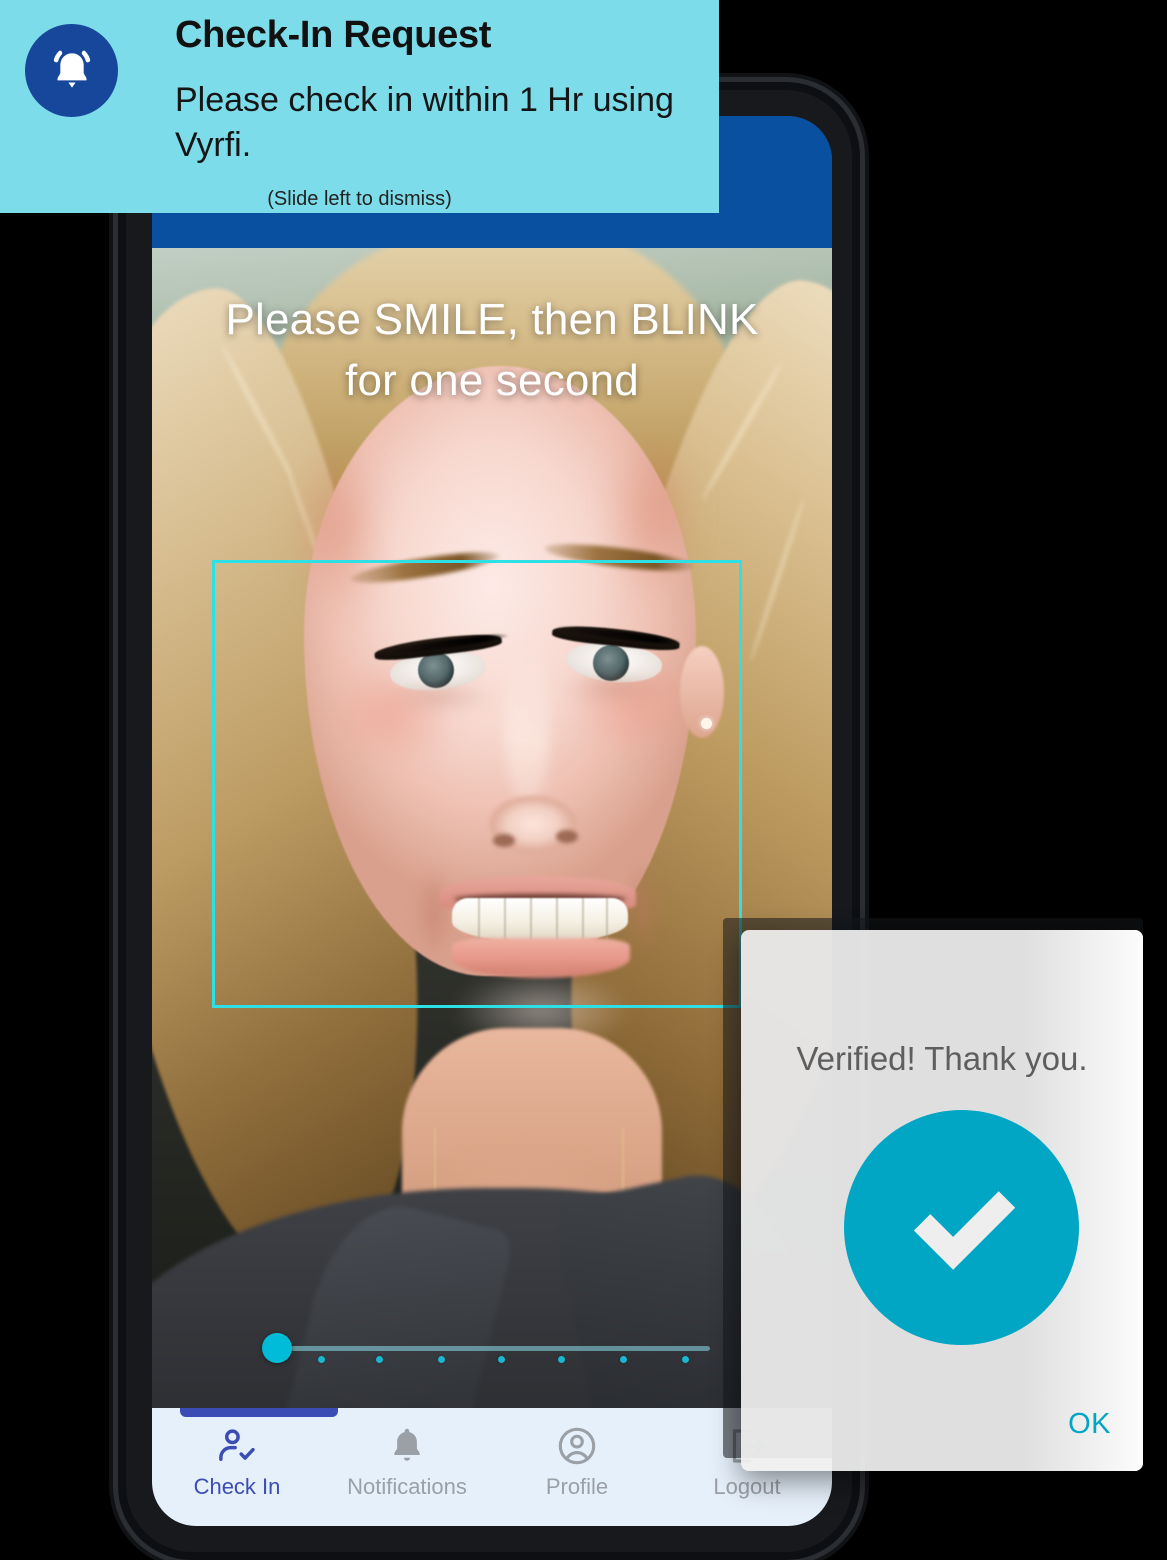 The width and height of the screenshot is (1167, 1560). I want to click on nav-label-notifications: Notifications, so click(407, 1486).